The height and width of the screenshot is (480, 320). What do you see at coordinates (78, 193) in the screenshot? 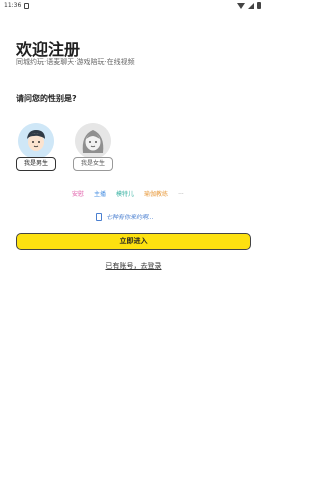
I see `tag-item: 安慰` at bounding box center [78, 193].